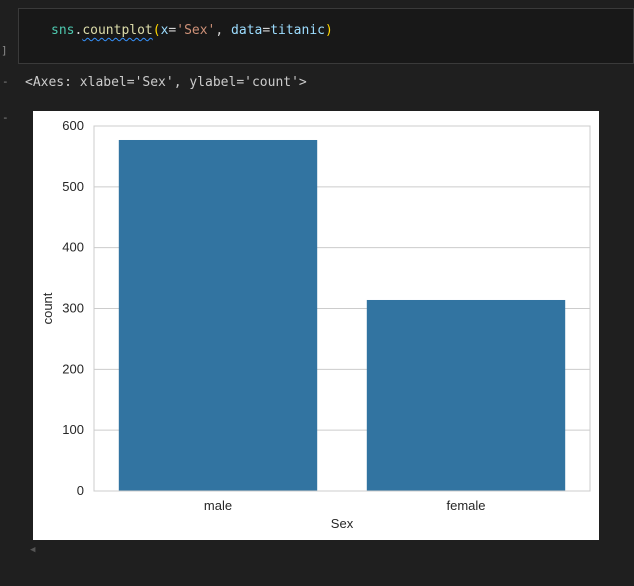 Image resolution: width=634 pixels, height=586 pixels. What do you see at coordinates (73, 125) in the screenshot?
I see `y-tick-label: 600` at bounding box center [73, 125].